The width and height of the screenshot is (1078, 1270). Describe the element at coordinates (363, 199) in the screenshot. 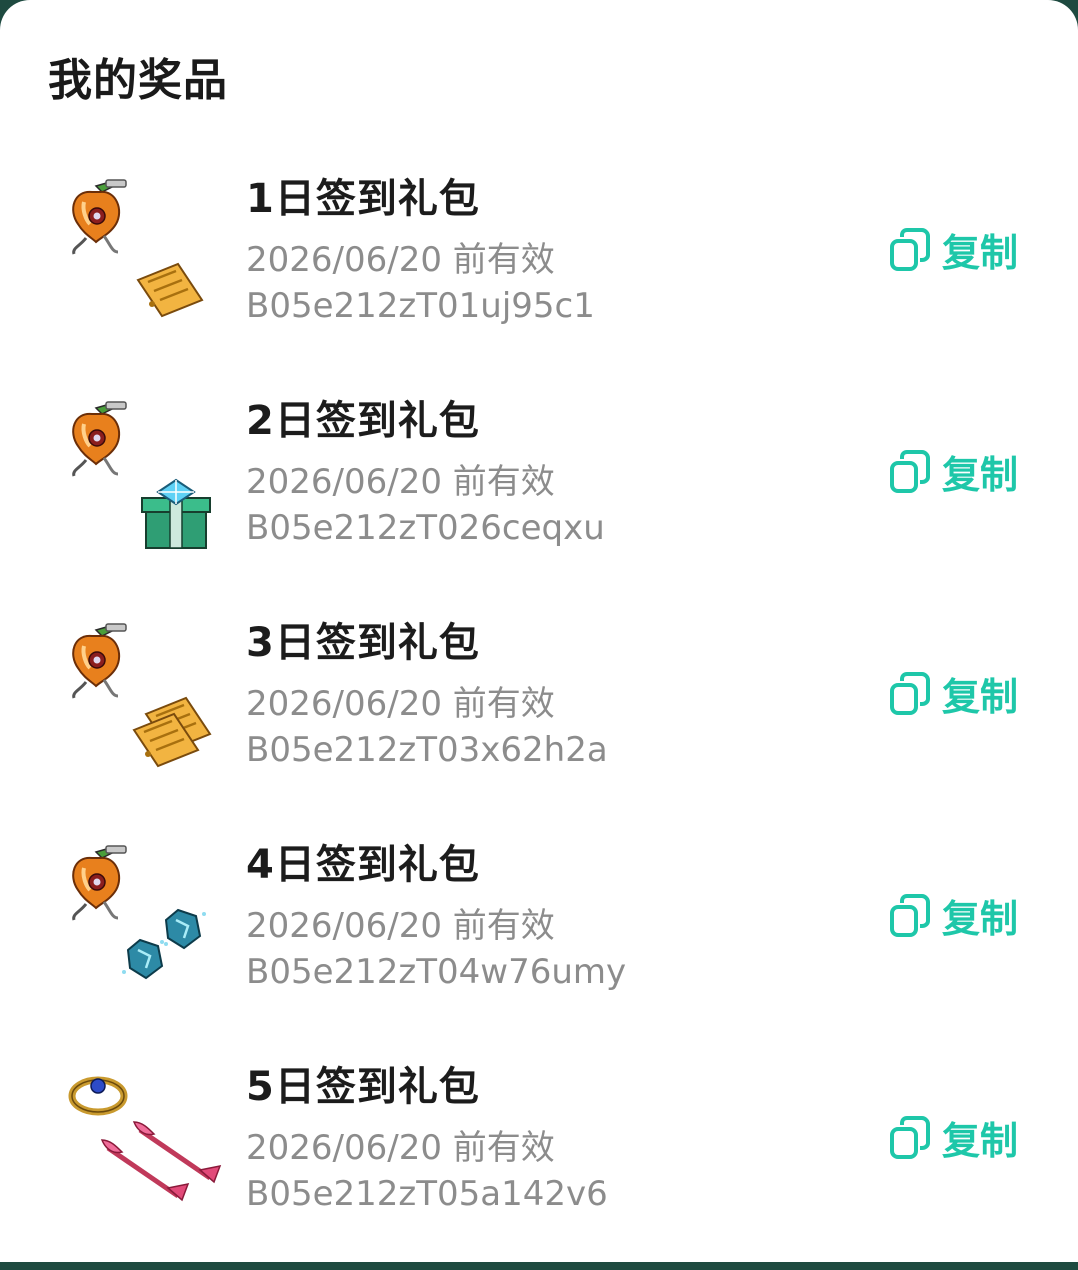

I see `prize-name: 1日签到礼包` at that location.